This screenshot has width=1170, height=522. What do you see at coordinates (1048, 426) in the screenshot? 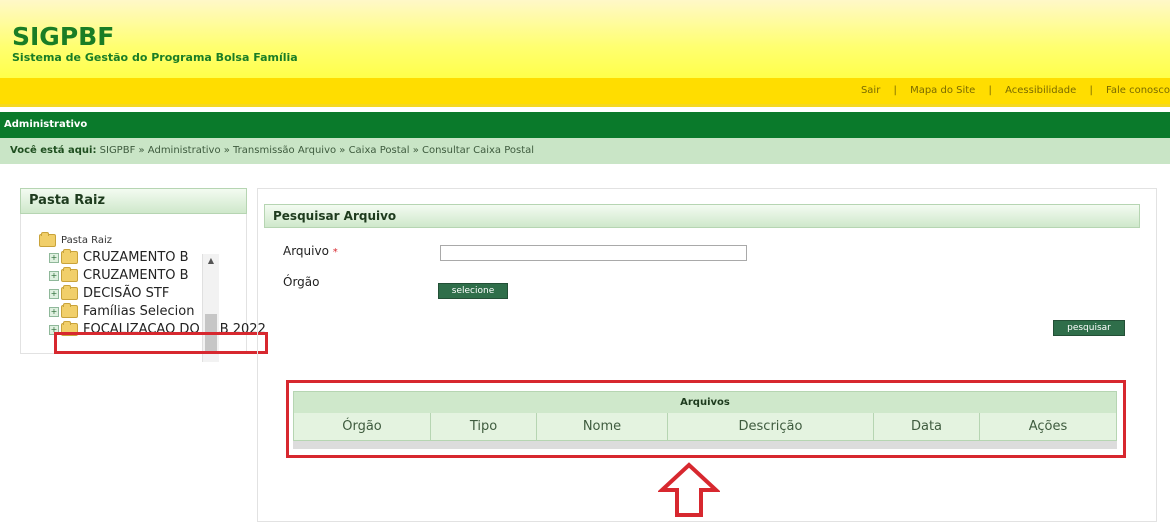
I see `column-header-acoes: Ações` at bounding box center [1048, 426].